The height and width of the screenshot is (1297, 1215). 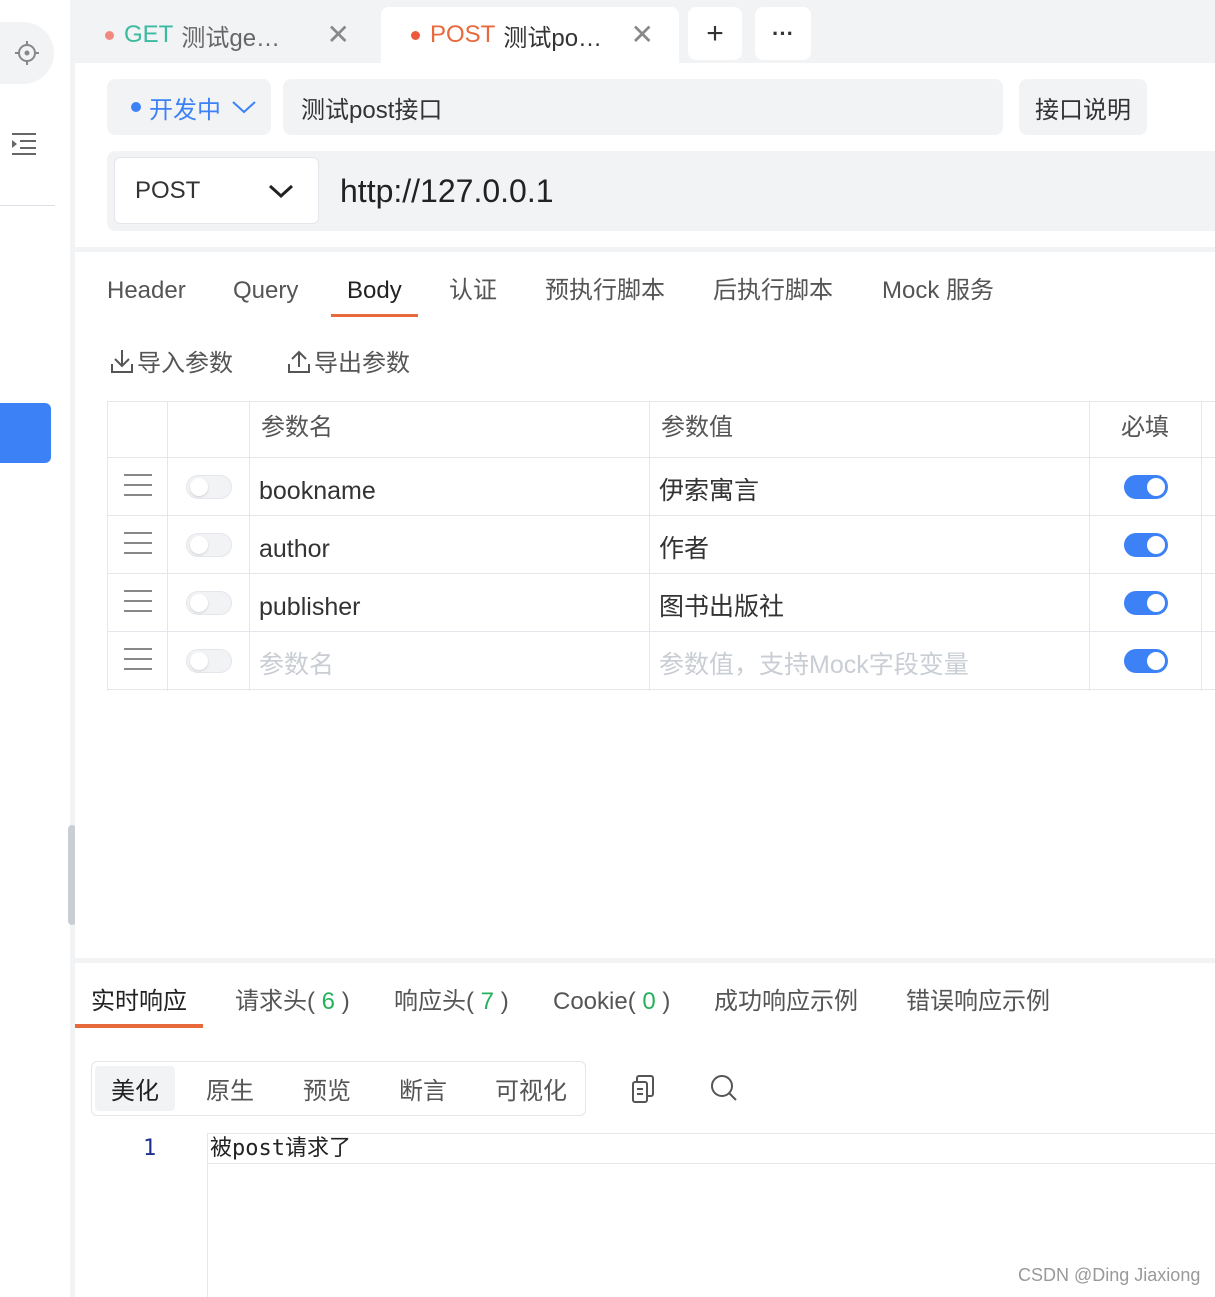 I want to click on tab-mock-service: Mock 服务, so click(x=938, y=291).